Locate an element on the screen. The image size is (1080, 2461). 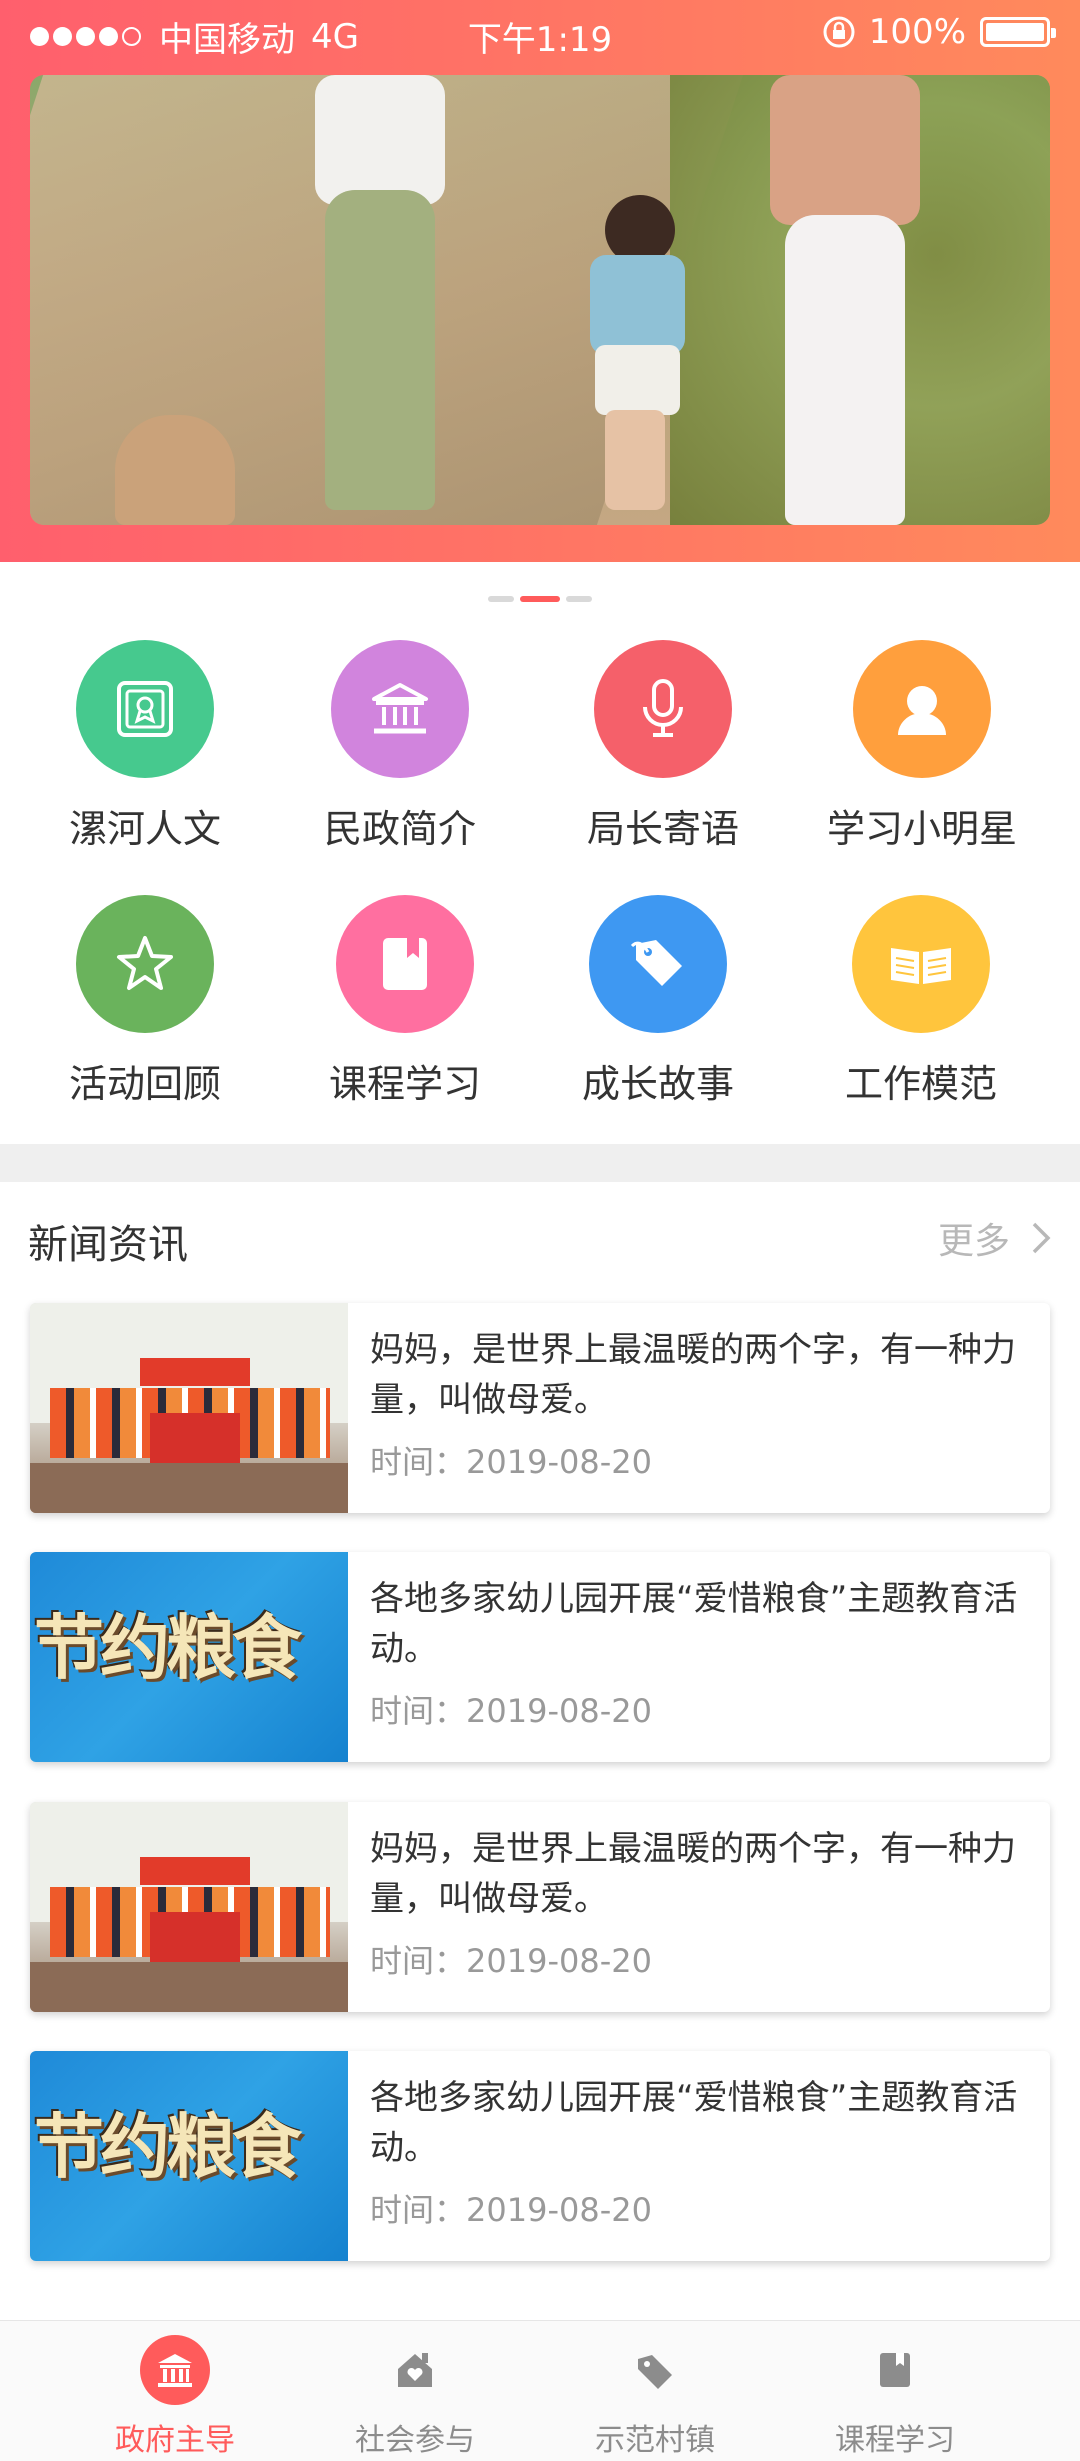
tab-government-led: 政府主导 is located at coordinates (175, 2391).